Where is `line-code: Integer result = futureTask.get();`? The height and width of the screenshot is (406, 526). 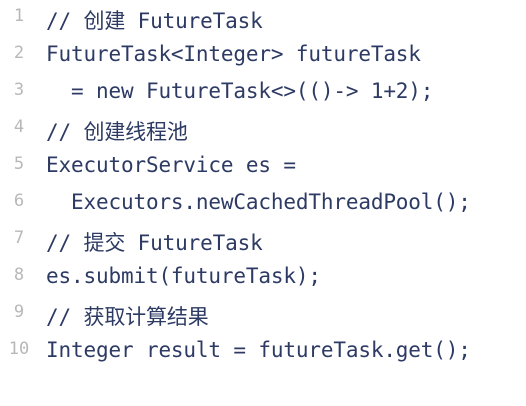
line-code: Integer result = futureTask.get(); is located at coordinates (258, 350).